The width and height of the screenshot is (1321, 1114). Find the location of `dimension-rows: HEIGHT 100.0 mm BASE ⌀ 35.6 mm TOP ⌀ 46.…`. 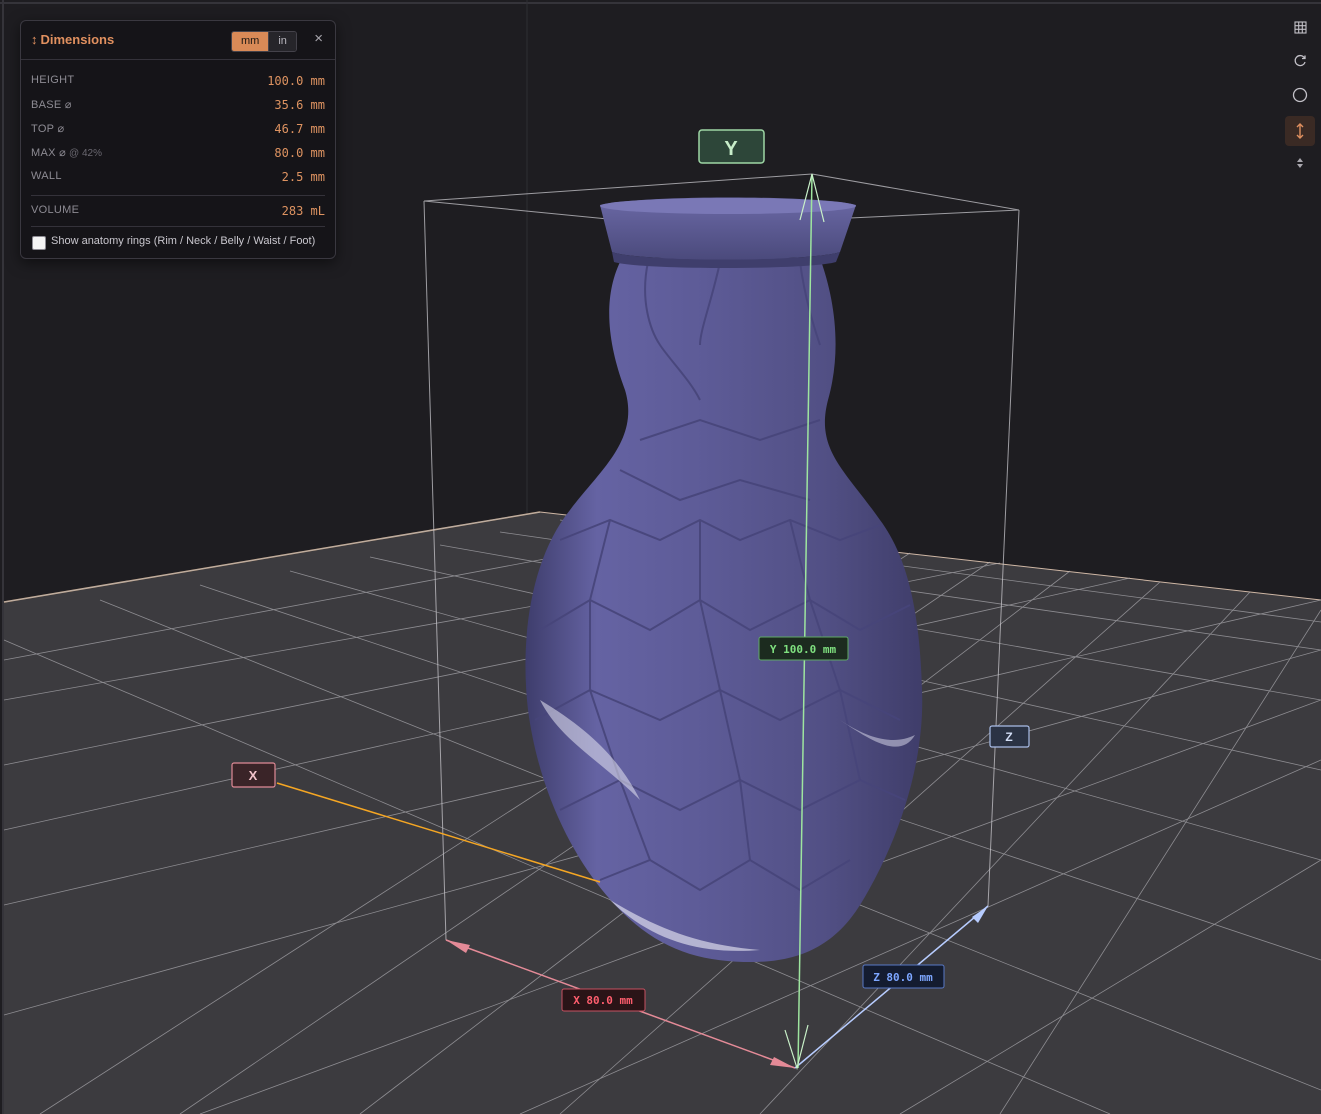

dimension-rows: HEIGHT 100.0 mm BASE ⌀ 35.6 mm TOP ⌀ 46.… is located at coordinates (178, 159).